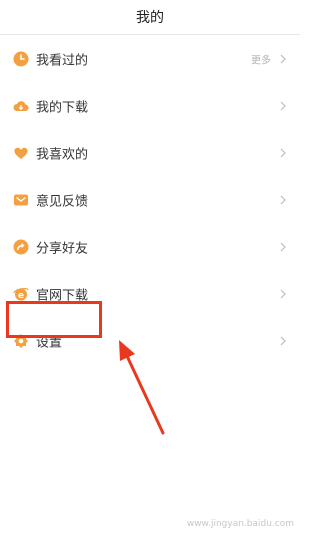 This screenshot has width=320, height=533. Describe the element at coordinates (62, 60) in the screenshot. I see `menu-item-label: 我看过的` at that location.